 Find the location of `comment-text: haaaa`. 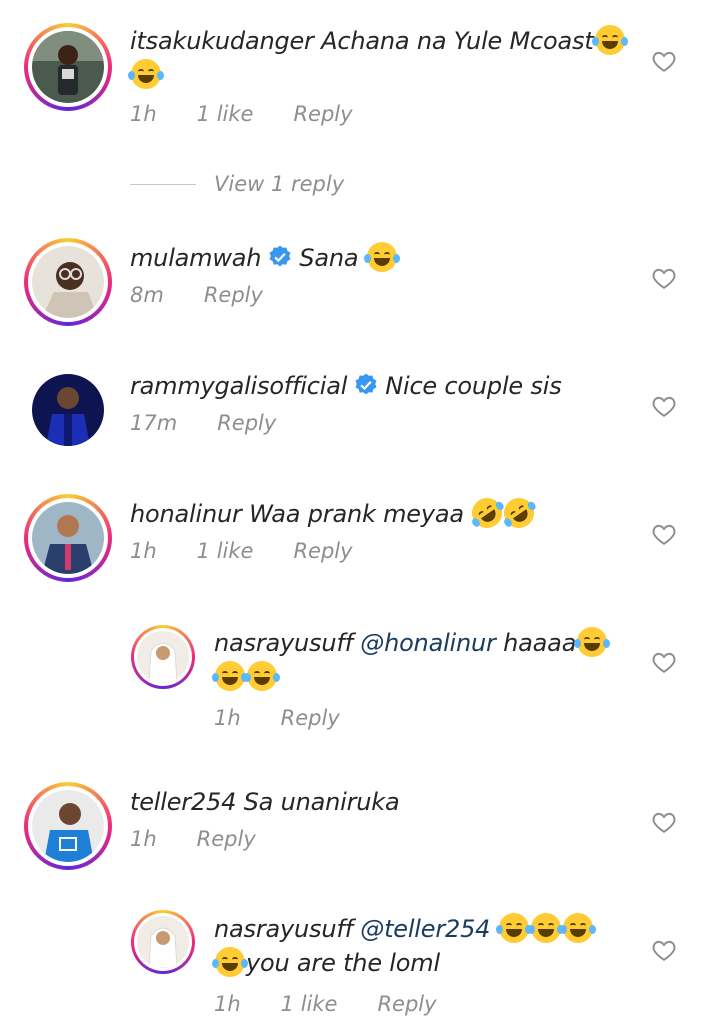

comment-text: haaaa is located at coordinates (540, 643).